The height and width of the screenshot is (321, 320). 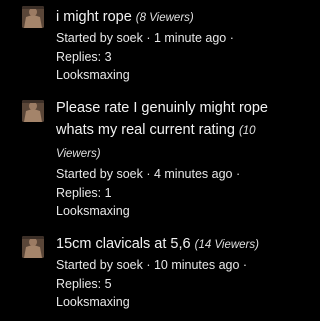 What do you see at coordinates (123, 244) in the screenshot?
I see `thread-title-link: 15cm clavicals at 5,6` at bounding box center [123, 244].